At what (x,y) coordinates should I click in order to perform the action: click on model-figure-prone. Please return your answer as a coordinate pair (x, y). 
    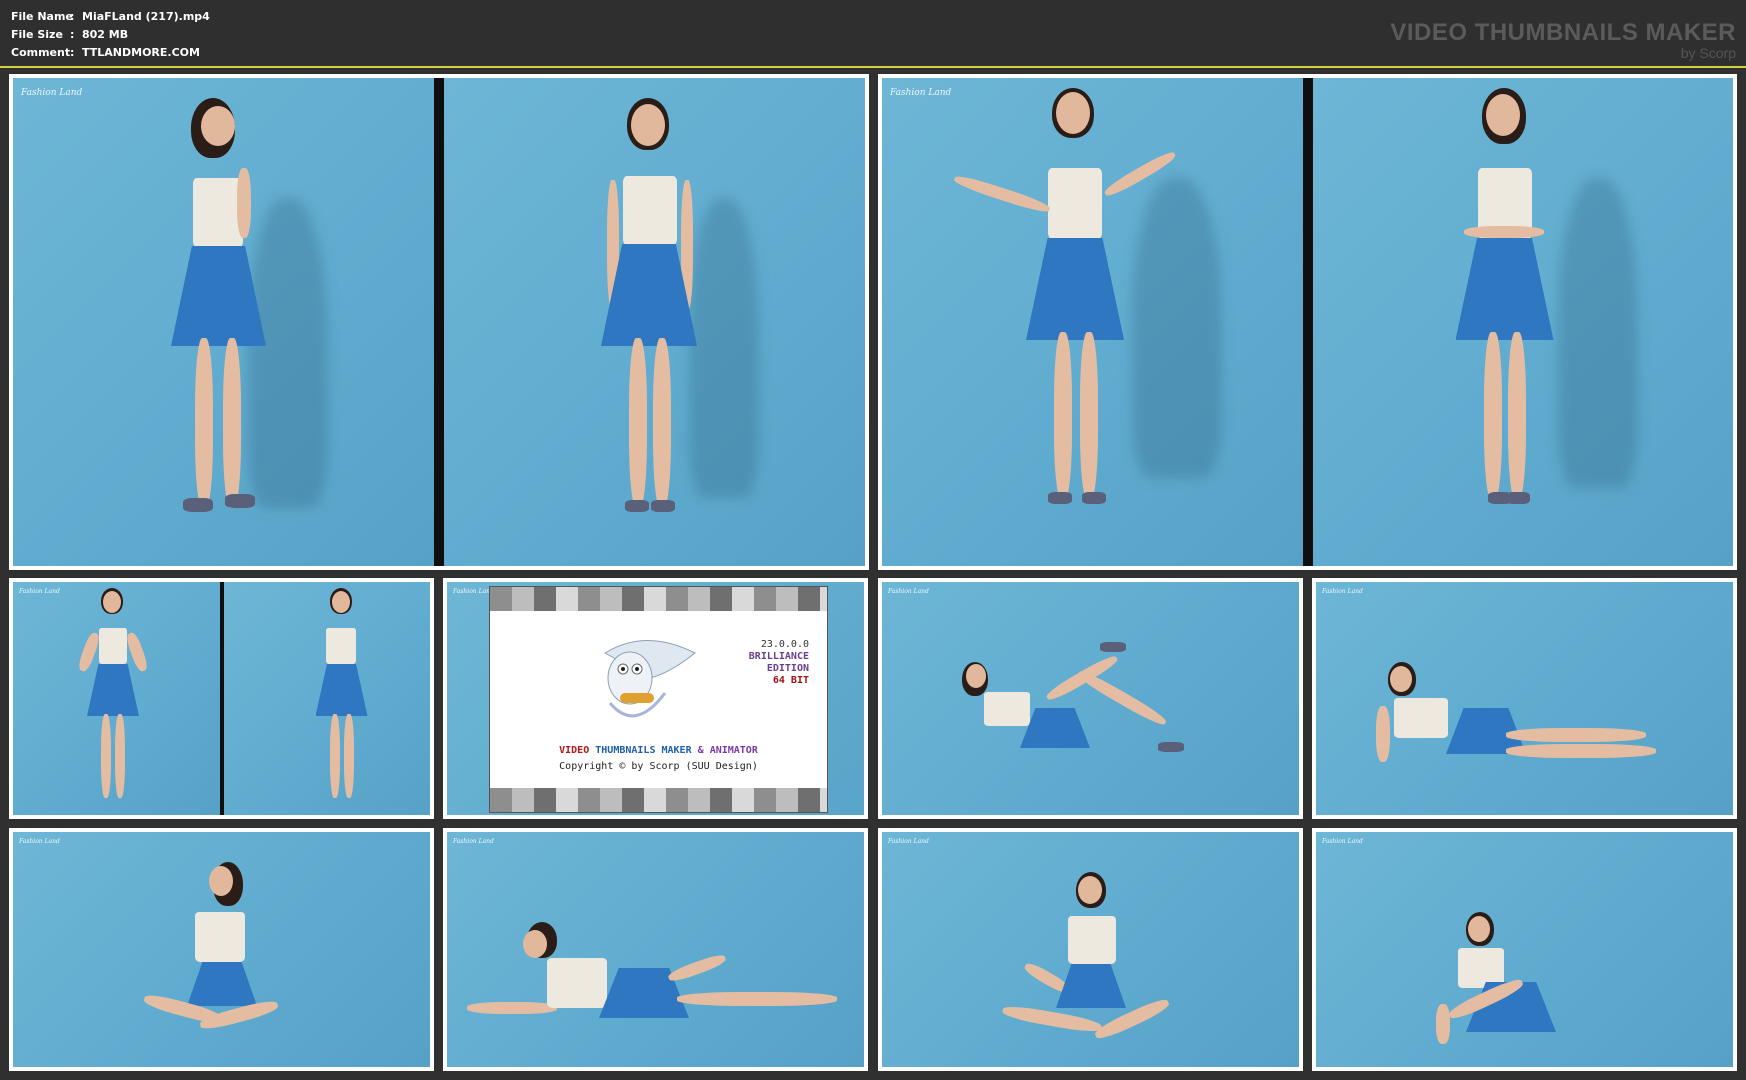
    Looking at the image, I should click on (657, 982).